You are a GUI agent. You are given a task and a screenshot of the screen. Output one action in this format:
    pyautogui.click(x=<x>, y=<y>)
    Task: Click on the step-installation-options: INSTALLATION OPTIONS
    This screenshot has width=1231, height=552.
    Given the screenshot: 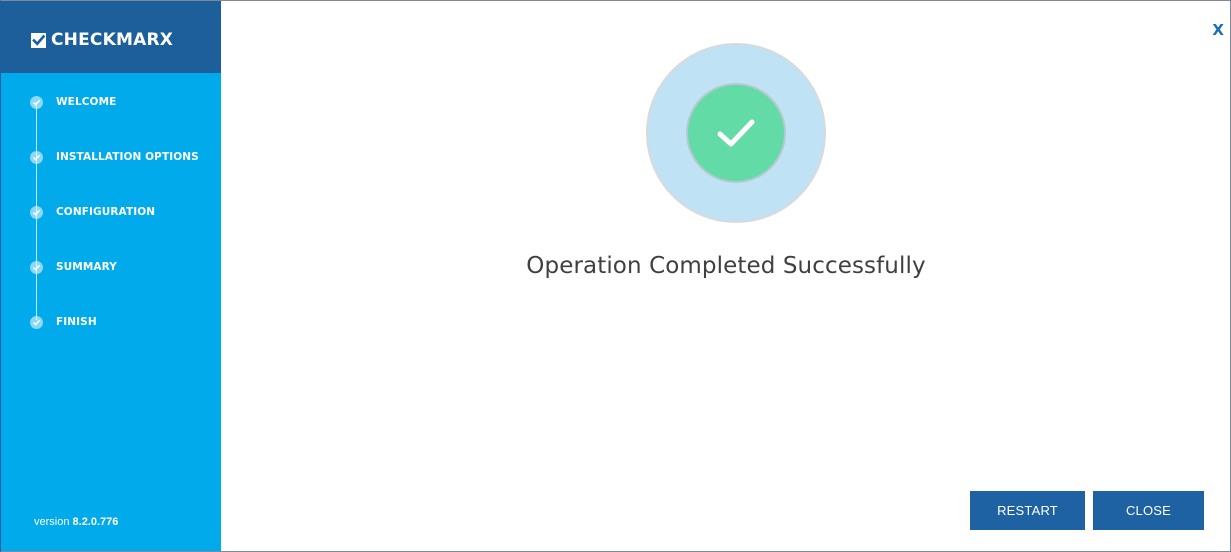 What is the action you would take?
    pyautogui.click(x=114, y=157)
    